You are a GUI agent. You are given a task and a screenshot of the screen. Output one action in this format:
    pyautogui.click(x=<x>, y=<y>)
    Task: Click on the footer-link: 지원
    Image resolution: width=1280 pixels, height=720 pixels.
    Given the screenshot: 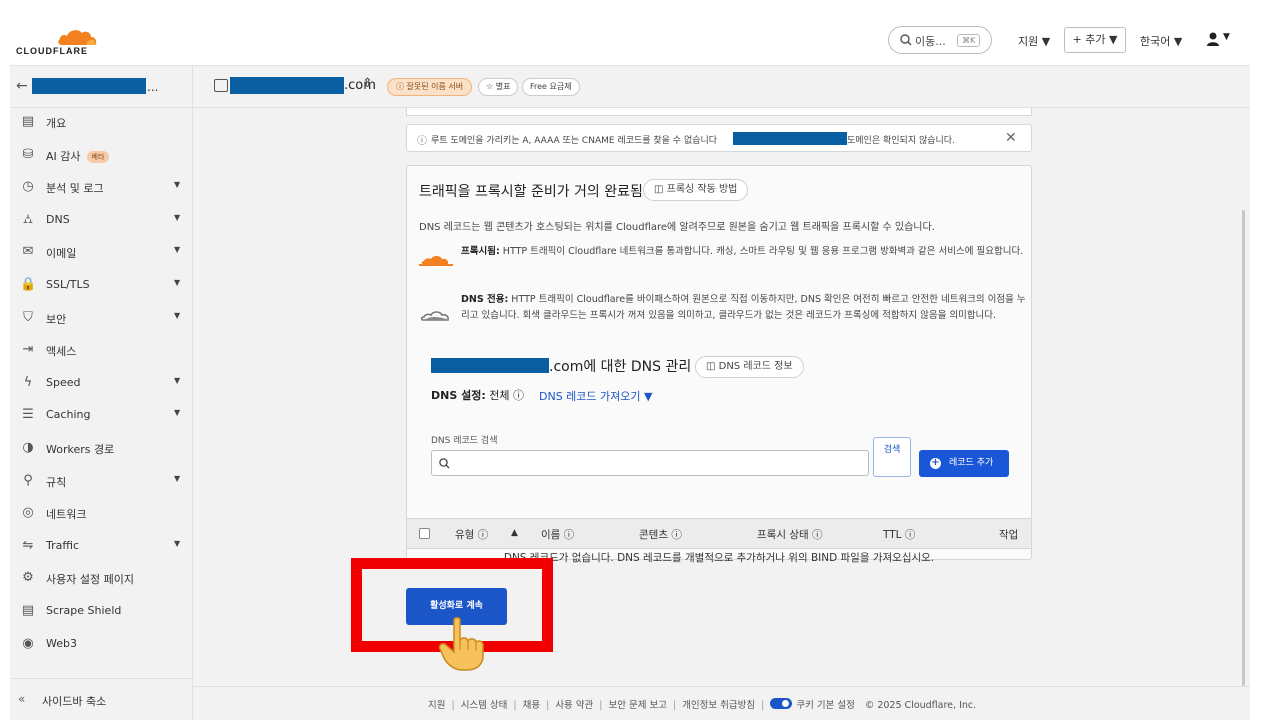 What is the action you would take?
    pyautogui.click(x=436, y=705)
    